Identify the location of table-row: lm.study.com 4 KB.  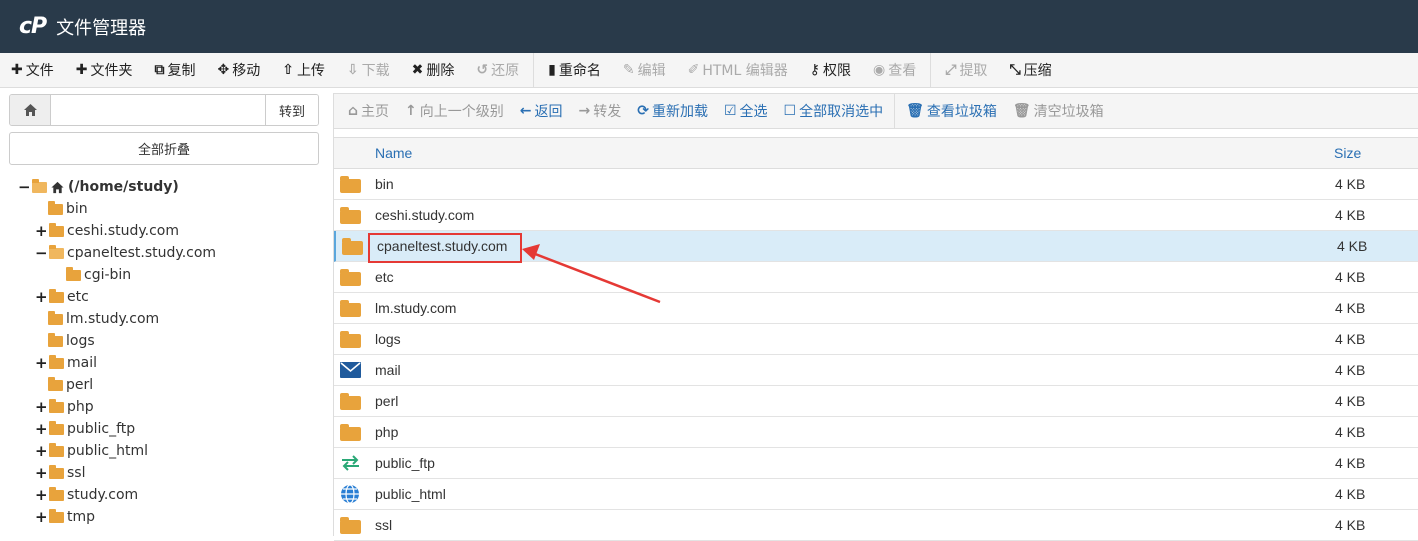
(876, 308).